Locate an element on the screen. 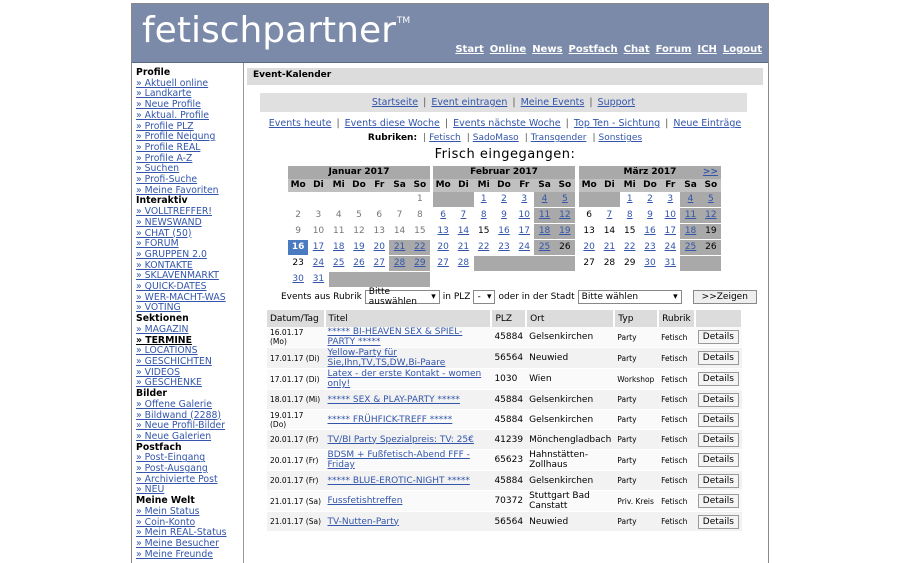 This screenshot has width=900, height=563. topnav-logout: Logout is located at coordinates (742, 49).